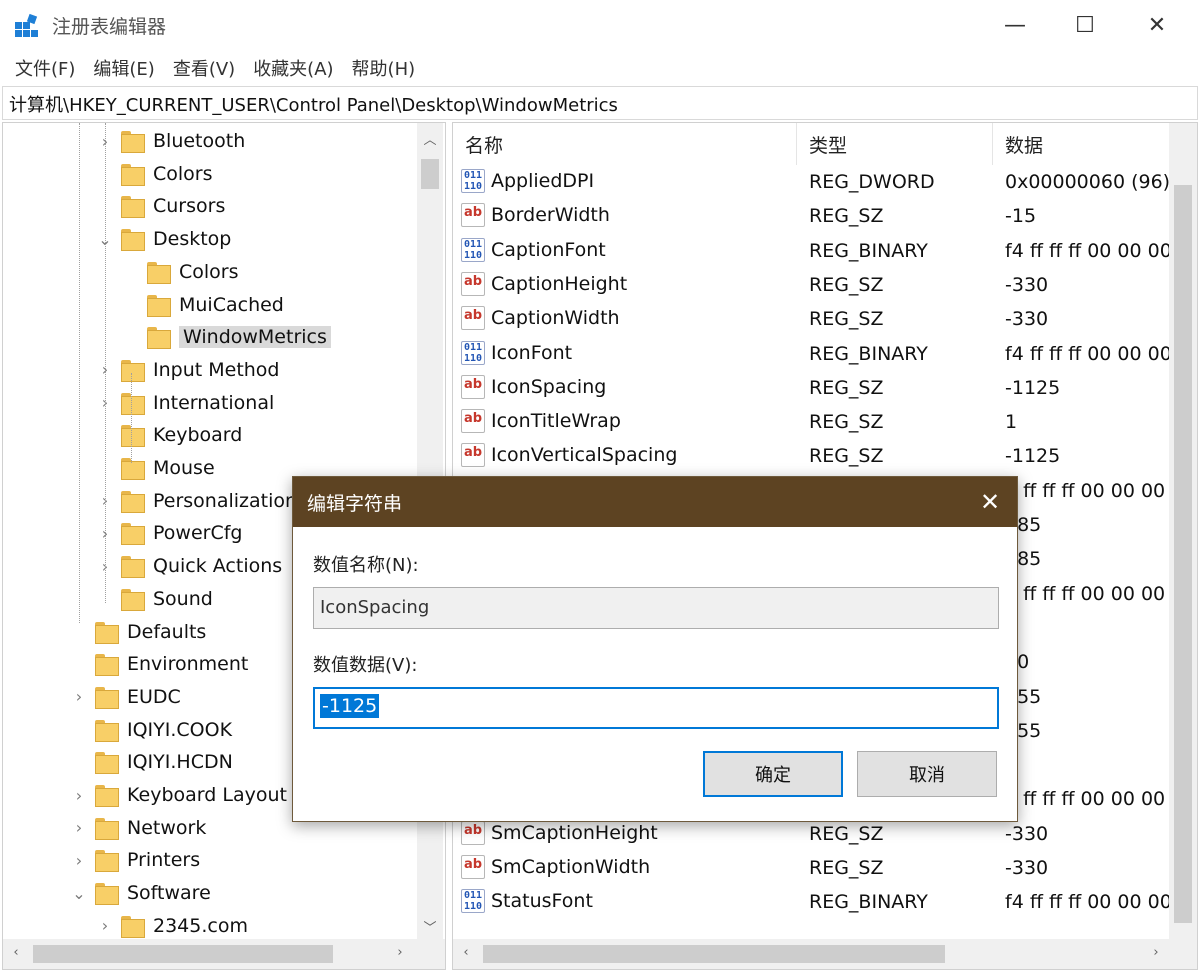 Image resolution: width=1200 pixels, height=974 pixels. Describe the element at coordinates (1095, 144) in the screenshot. I see `column-header-data: 数据` at that location.